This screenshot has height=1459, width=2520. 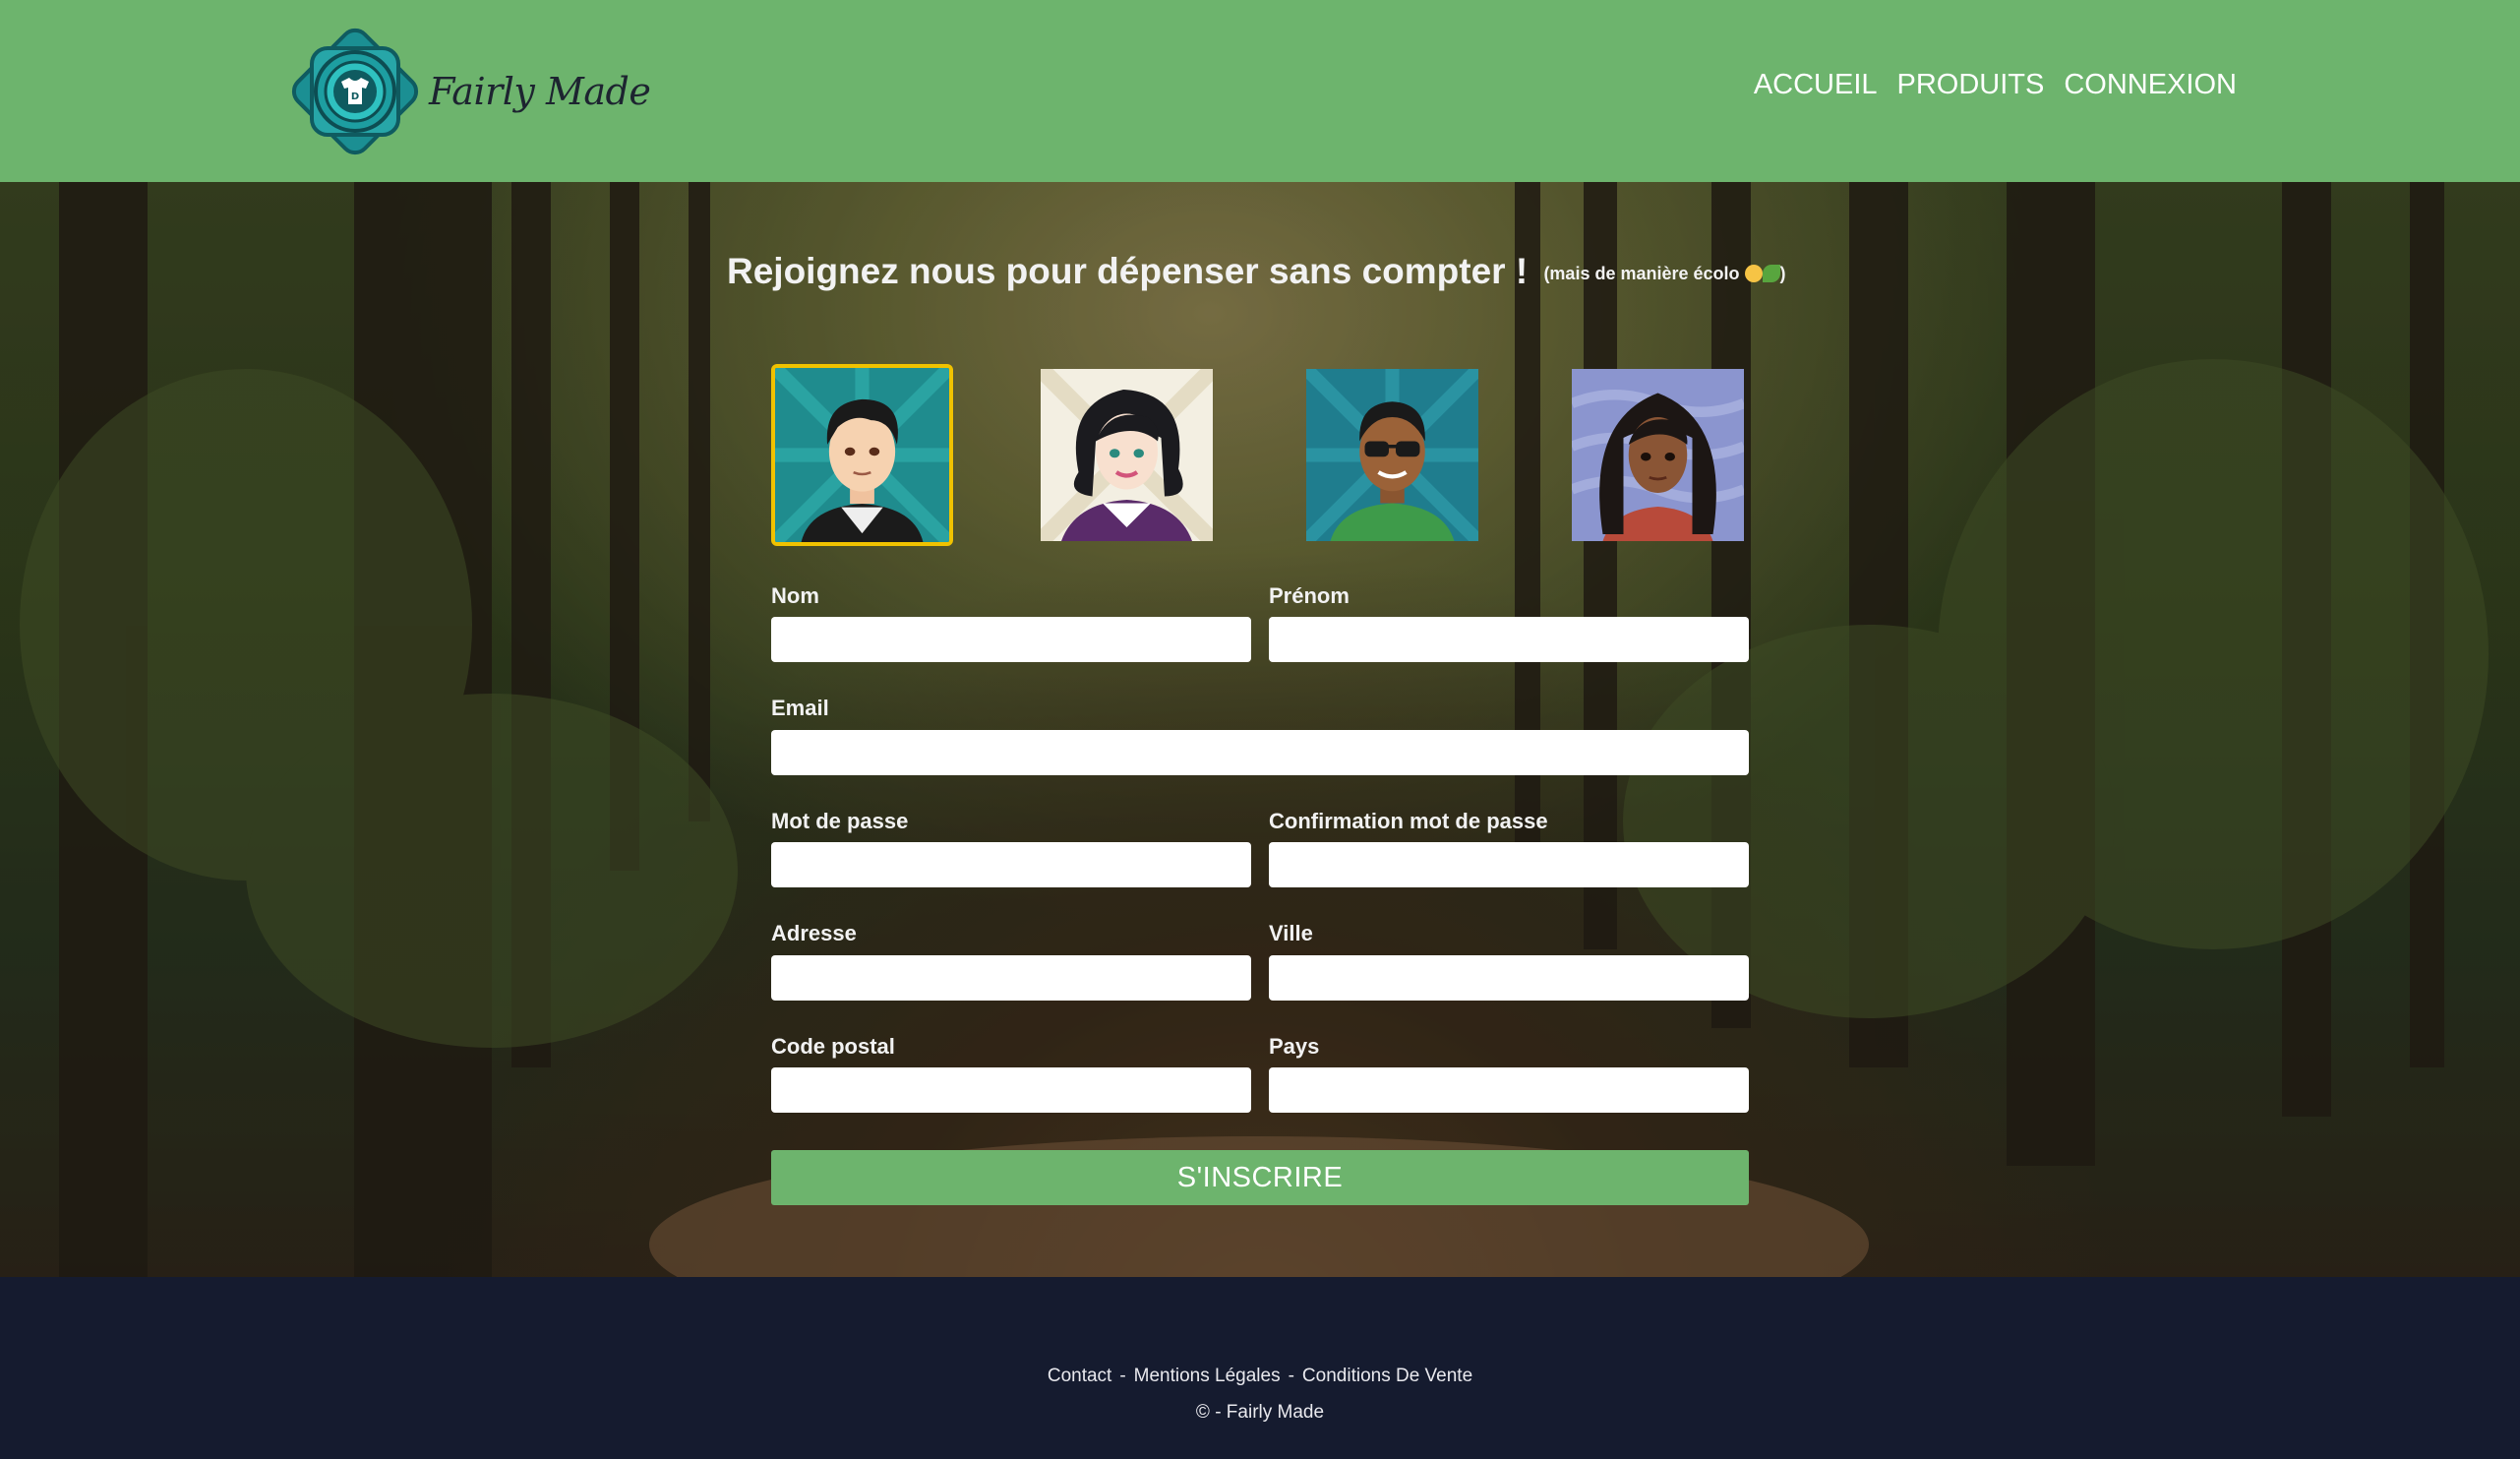 I want to click on nom-label: Nom, so click(x=795, y=595).